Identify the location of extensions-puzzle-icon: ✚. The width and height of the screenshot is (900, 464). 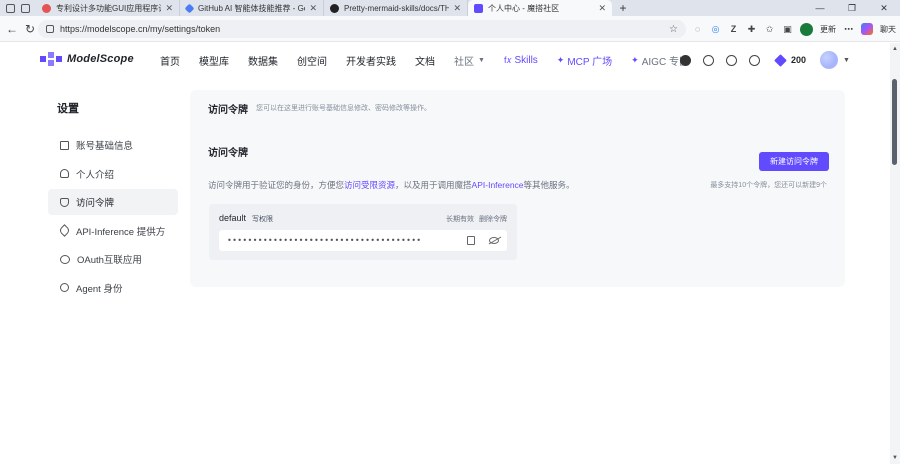
(751, 29).